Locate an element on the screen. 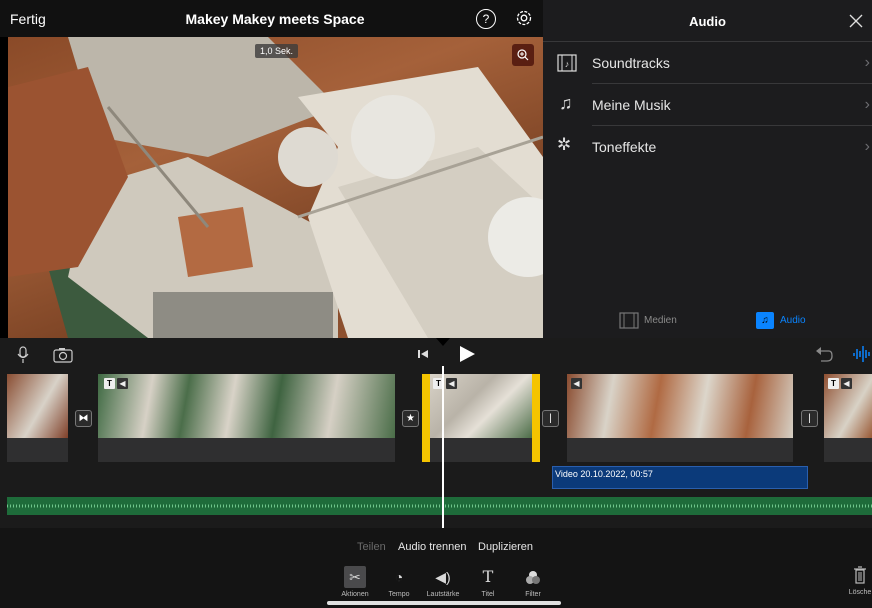 The image size is (872, 608). transition-button: ⧓ is located at coordinates (83, 418).